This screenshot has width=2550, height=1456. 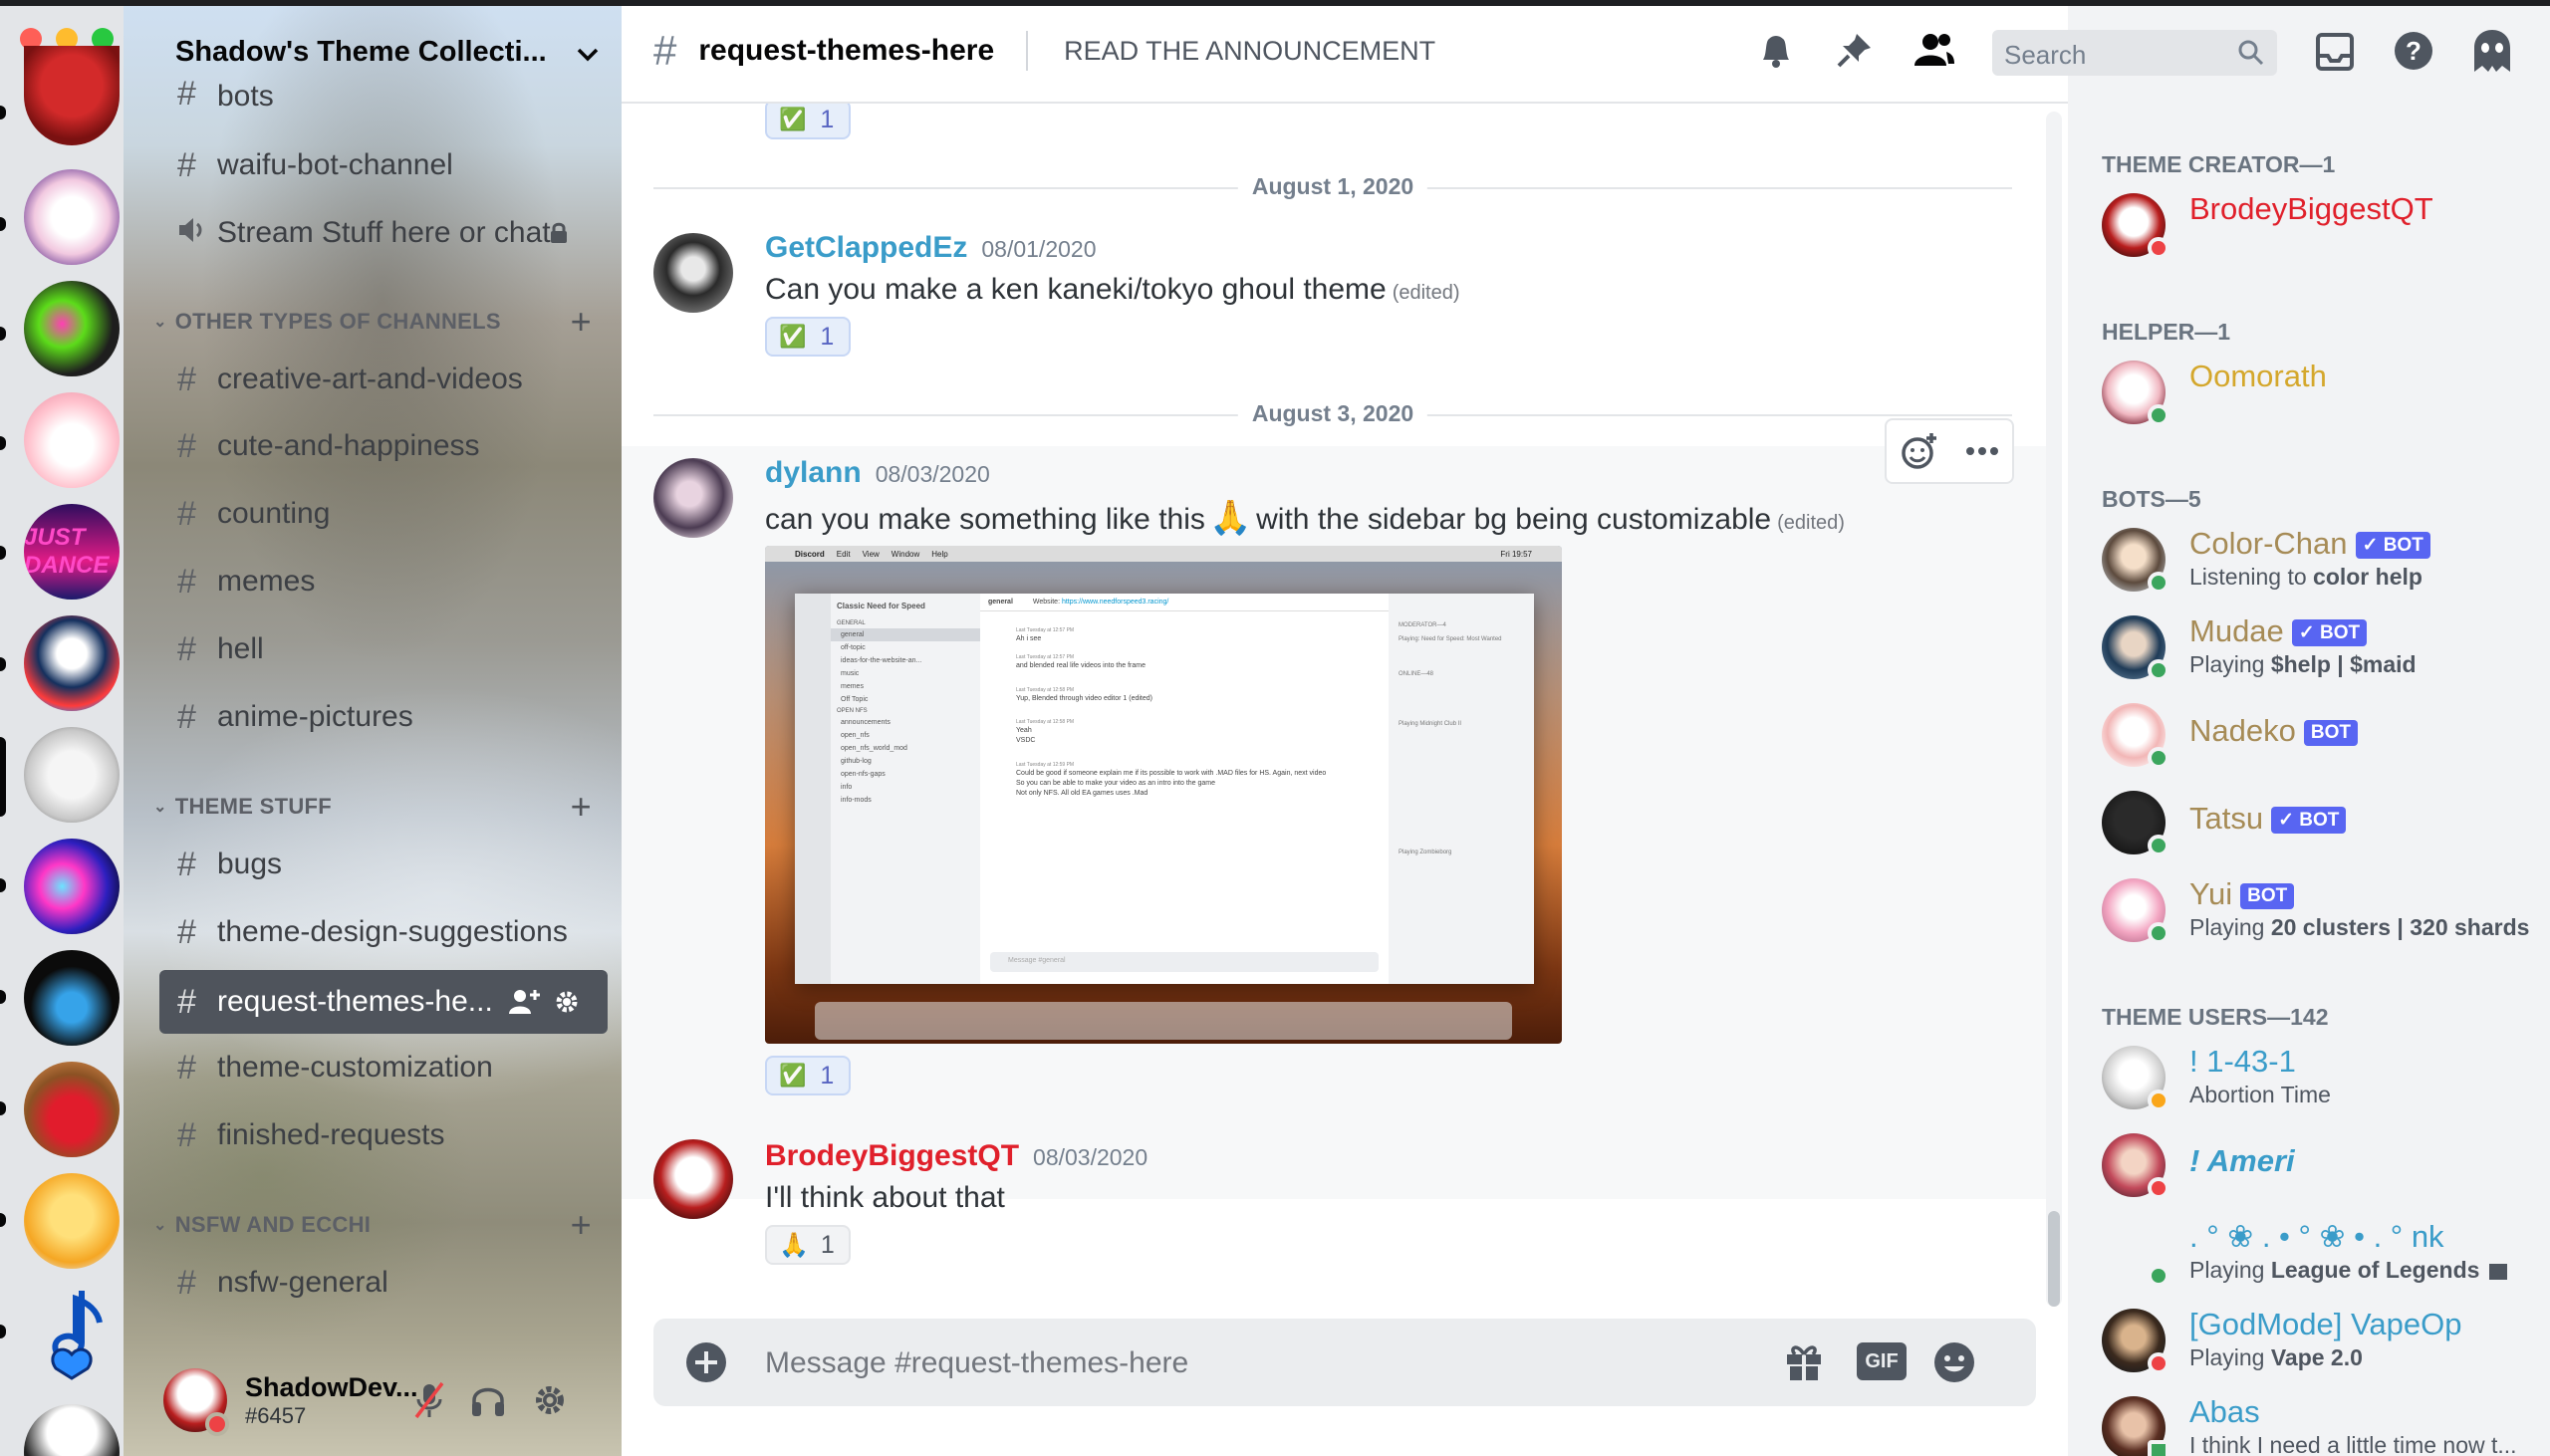 I want to click on upload-plus-icon, so click(x=706, y=1362).